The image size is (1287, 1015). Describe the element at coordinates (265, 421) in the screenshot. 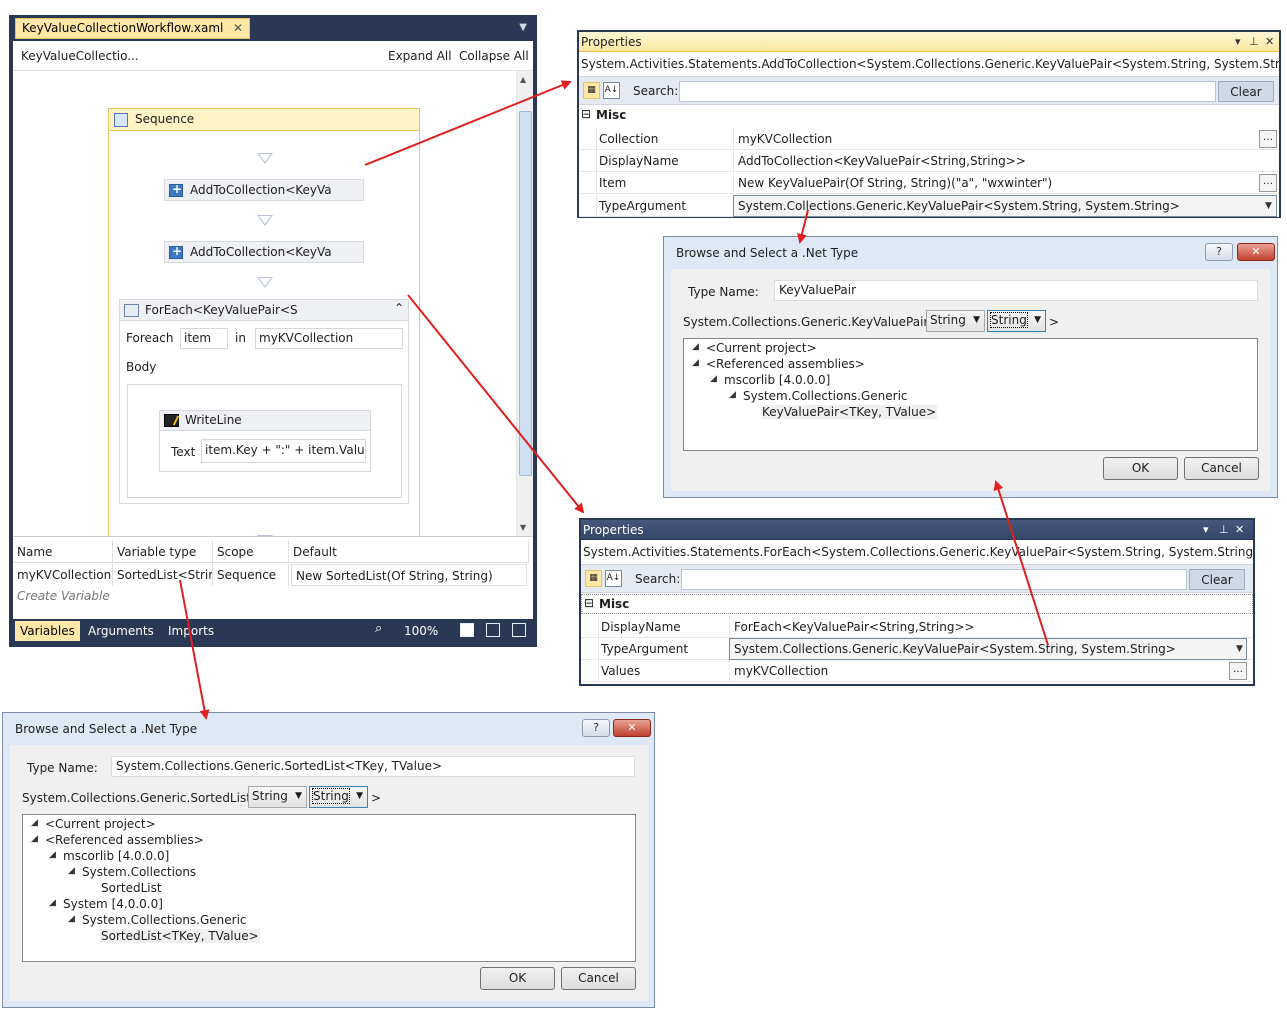

I see `writeline-header: WriteLine` at that location.